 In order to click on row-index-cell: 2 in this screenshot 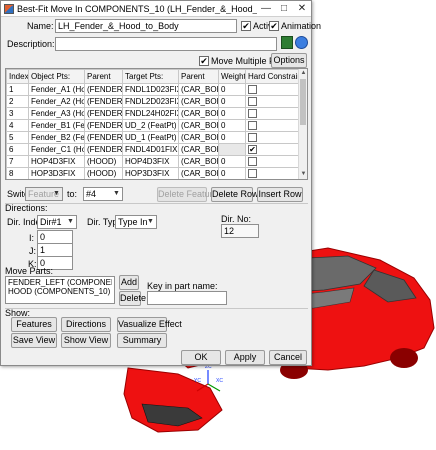, I will do `click(17, 101)`.